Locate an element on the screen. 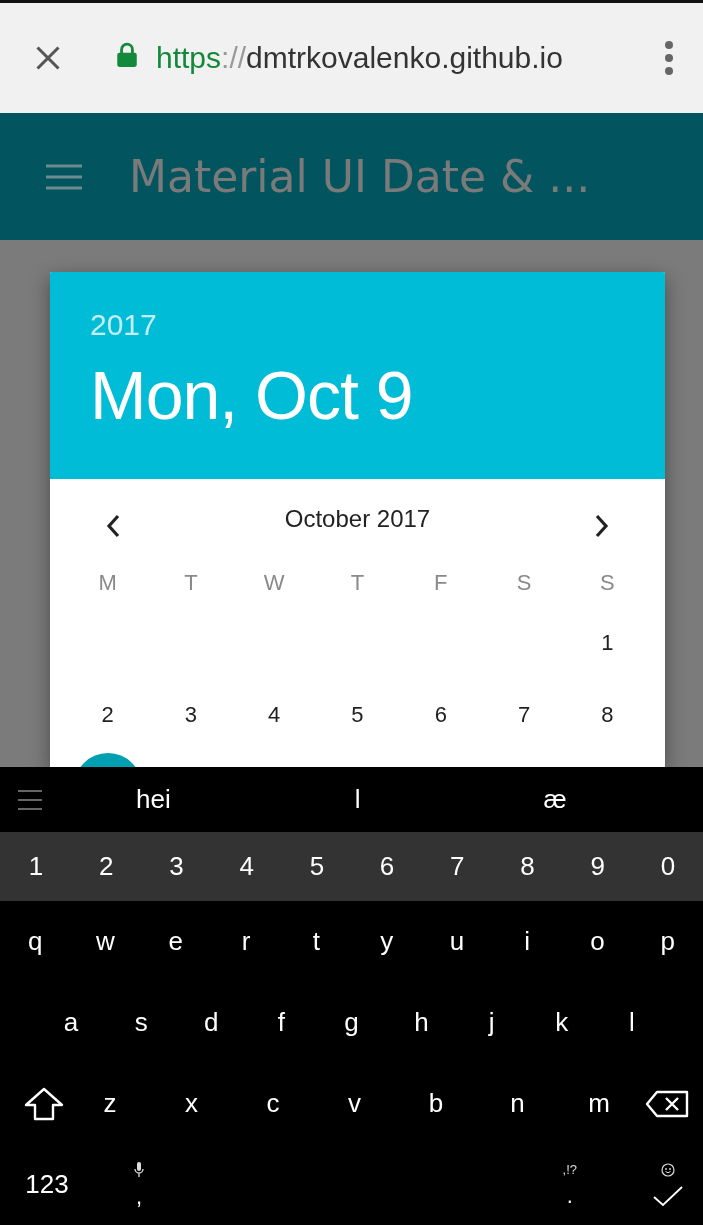 This screenshot has width=703, height=1225. key: u is located at coordinates (457, 941).